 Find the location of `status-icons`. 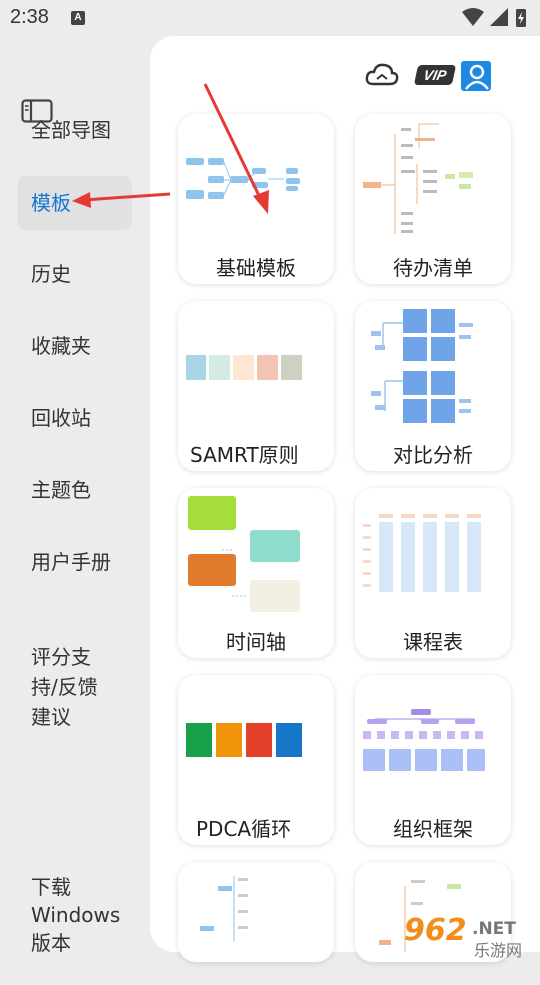

status-icons is located at coordinates (494, 17).